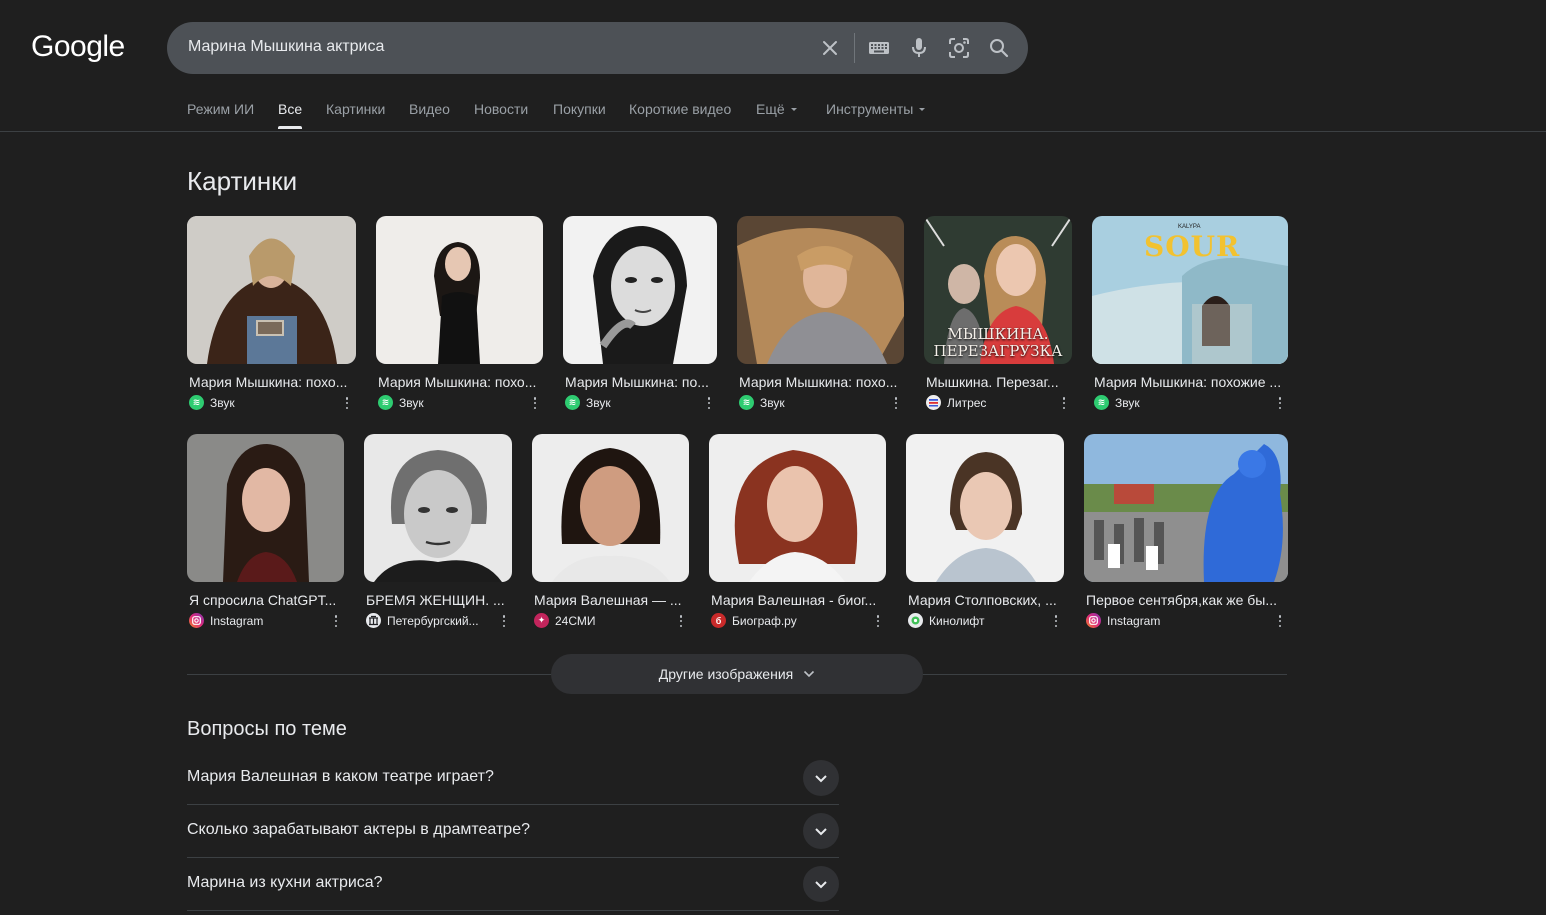  What do you see at coordinates (830, 48) in the screenshot?
I see `close-icon` at bounding box center [830, 48].